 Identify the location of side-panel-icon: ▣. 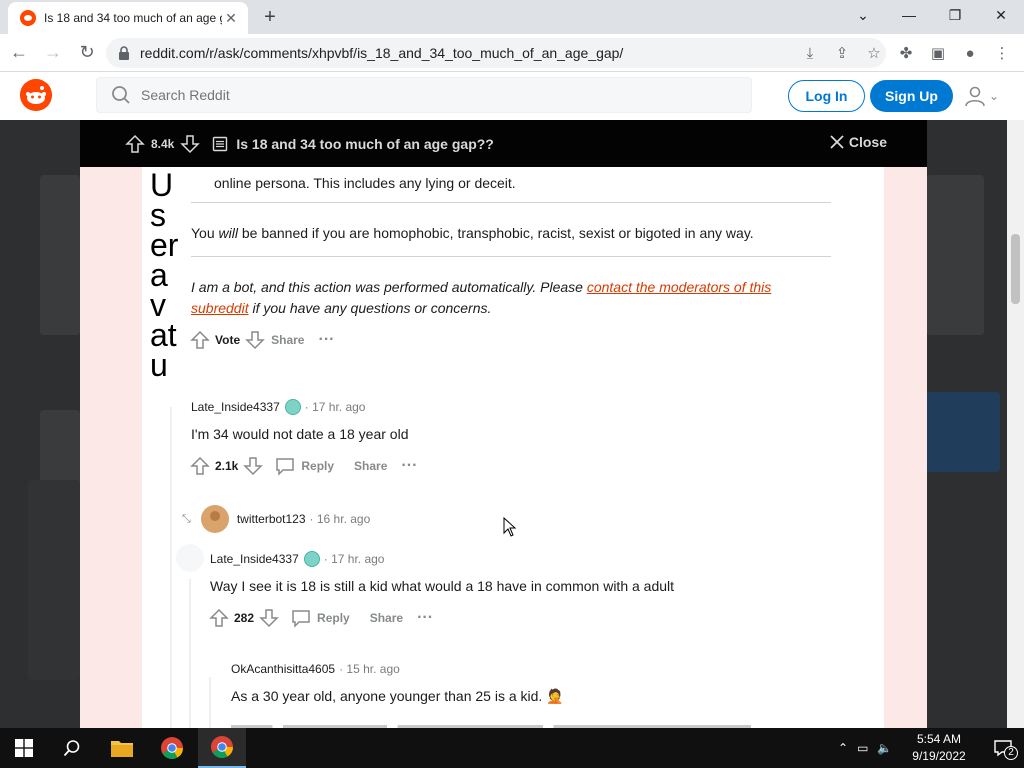
(938, 53).